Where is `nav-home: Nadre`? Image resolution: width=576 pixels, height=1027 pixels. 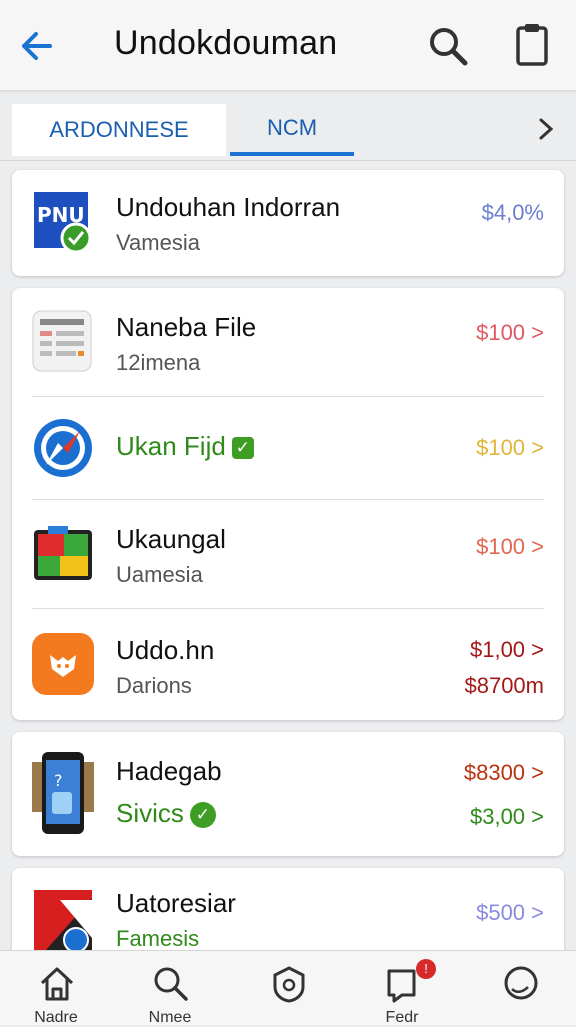 nav-home: Nadre is located at coordinates (56, 988).